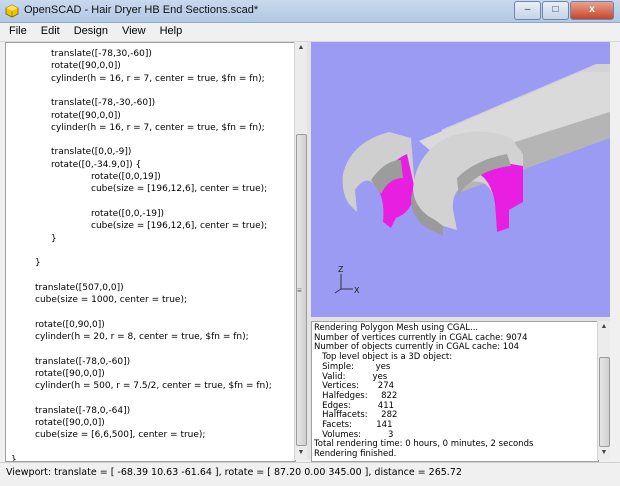 This screenshot has height=486, width=620. What do you see at coordinates (351, 376) in the screenshot?
I see `console-line: Valid: yes` at bounding box center [351, 376].